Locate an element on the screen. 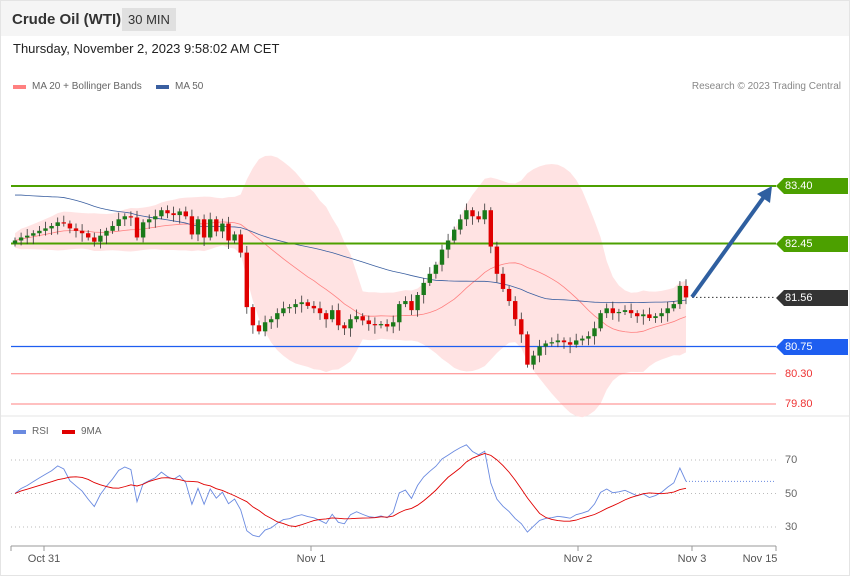 This screenshot has width=850, height=576. current-price-tag: 81.56 is located at coordinates (812, 298).